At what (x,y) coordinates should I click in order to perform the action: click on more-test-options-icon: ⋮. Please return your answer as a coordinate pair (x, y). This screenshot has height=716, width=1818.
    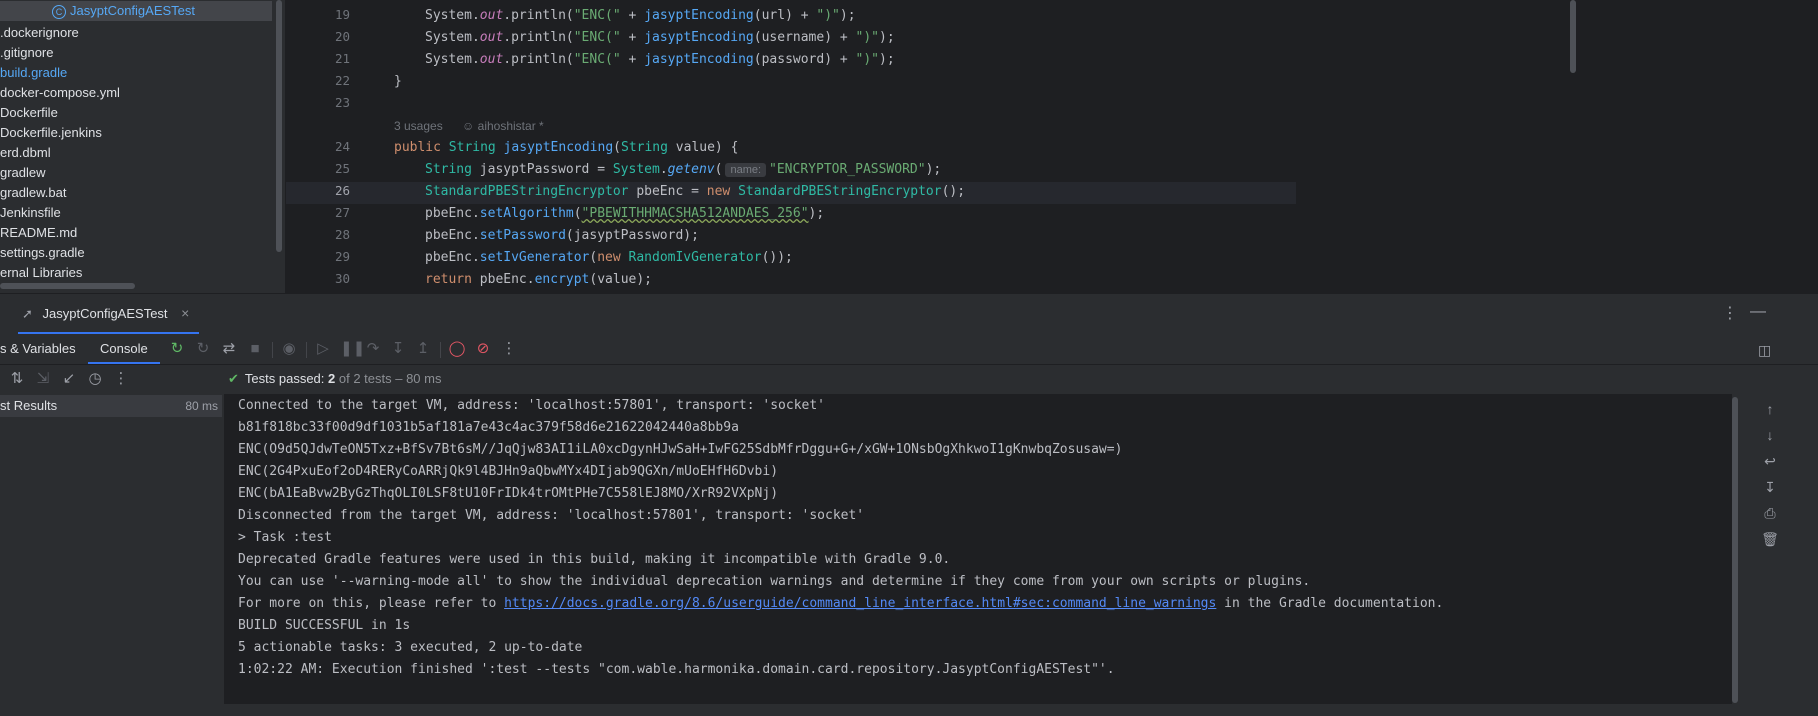
    Looking at the image, I should click on (121, 379).